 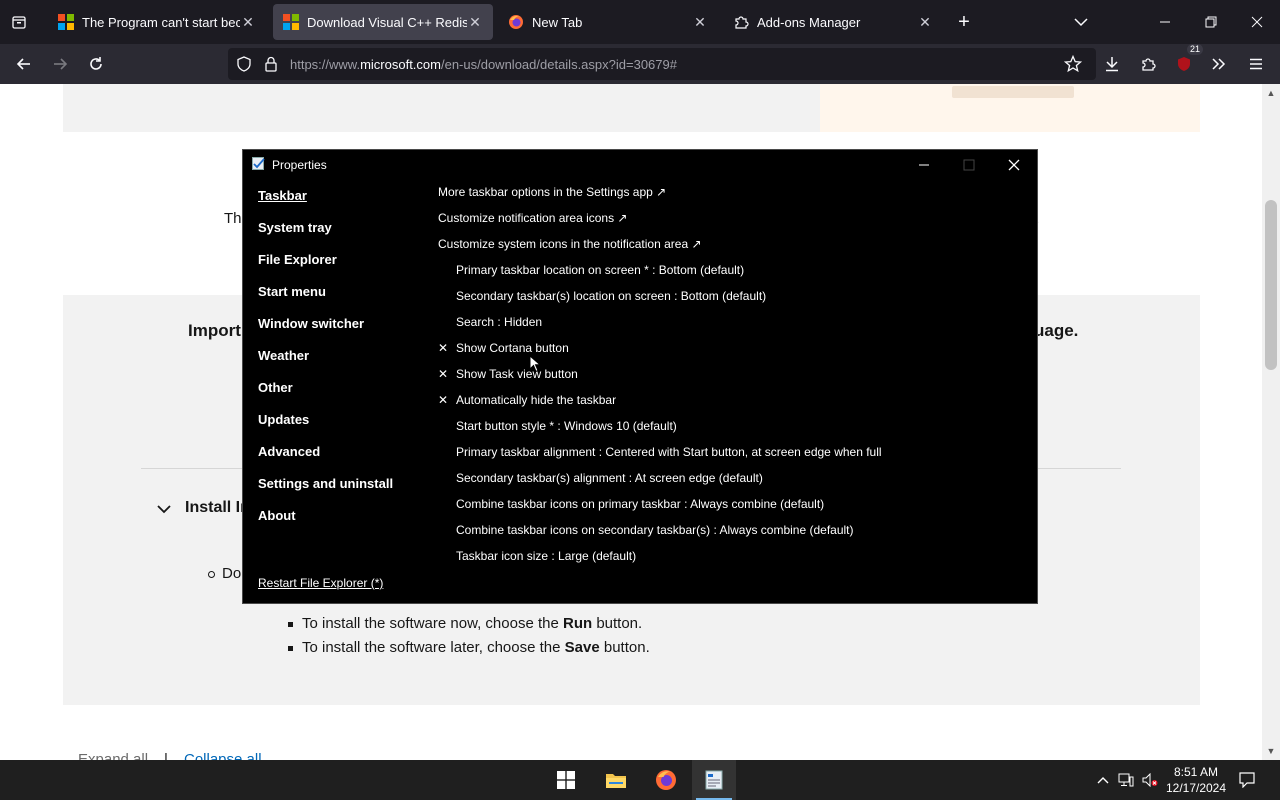 What do you see at coordinates (1196, 780) in the screenshot?
I see `system-clock: 8:51 AM 12/17/2024` at bounding box center [1196, 780].